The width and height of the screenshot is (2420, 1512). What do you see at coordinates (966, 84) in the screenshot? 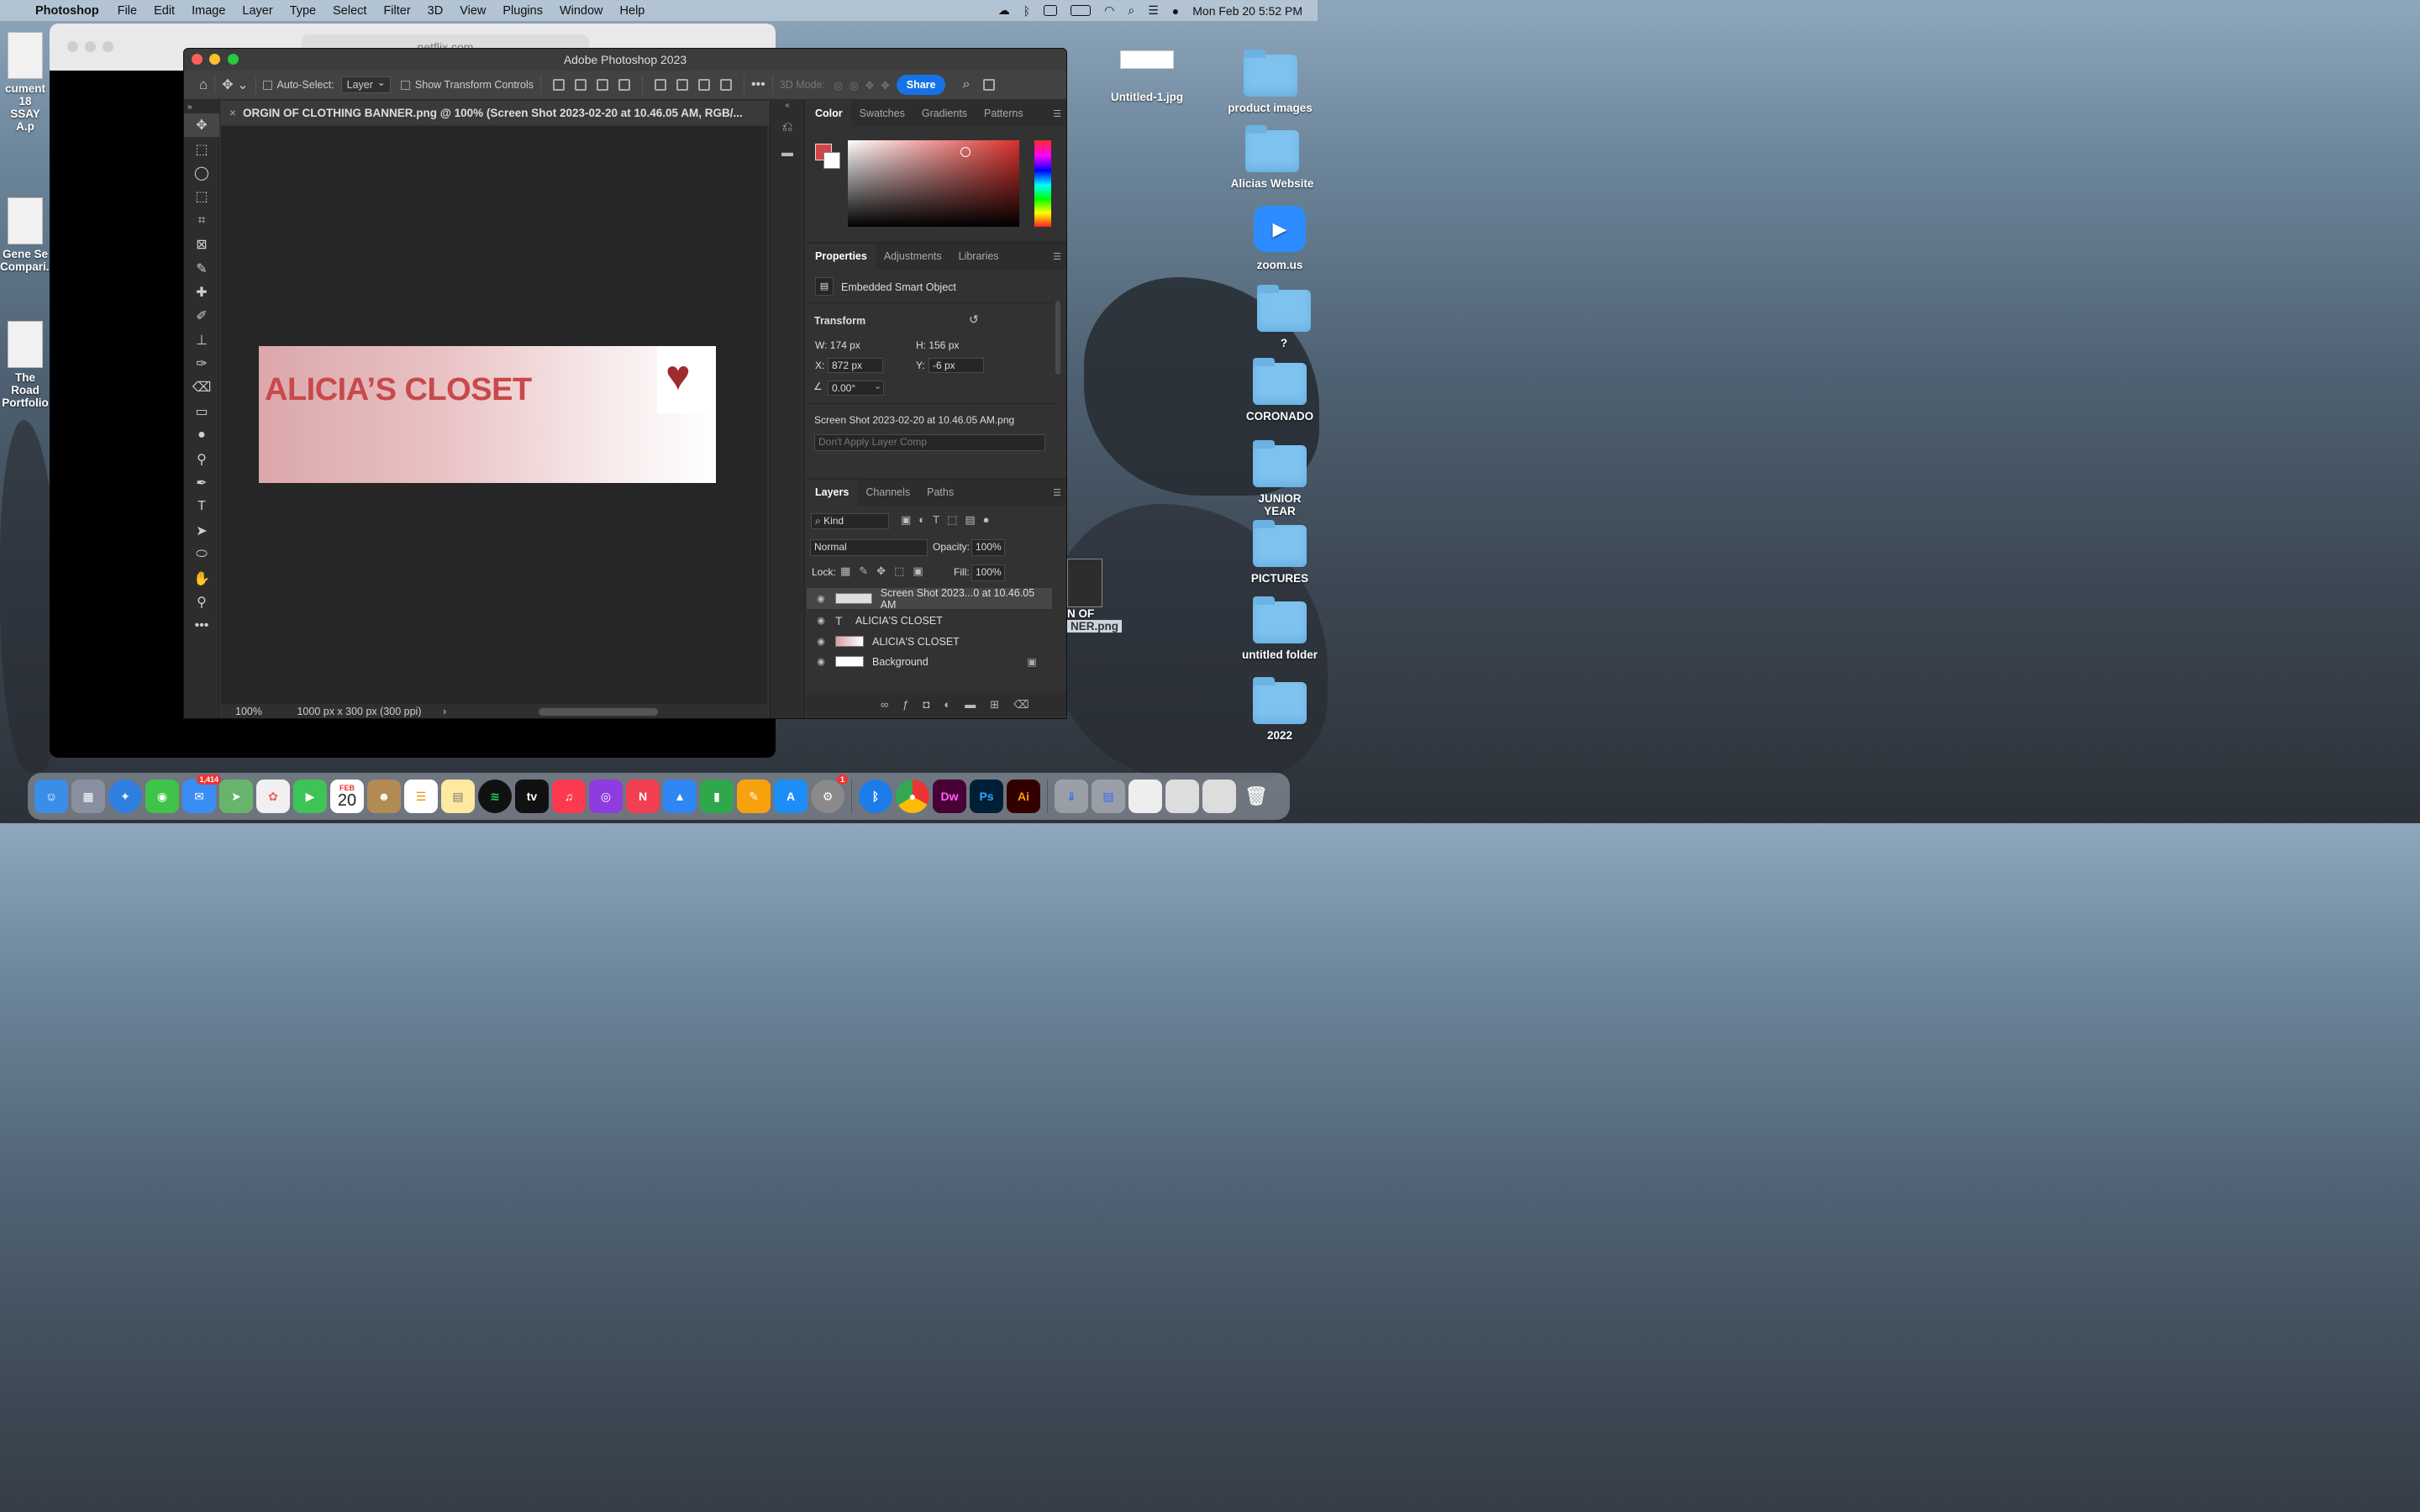
I see `search-icon: ⌕` at bounding box center [966, 84].